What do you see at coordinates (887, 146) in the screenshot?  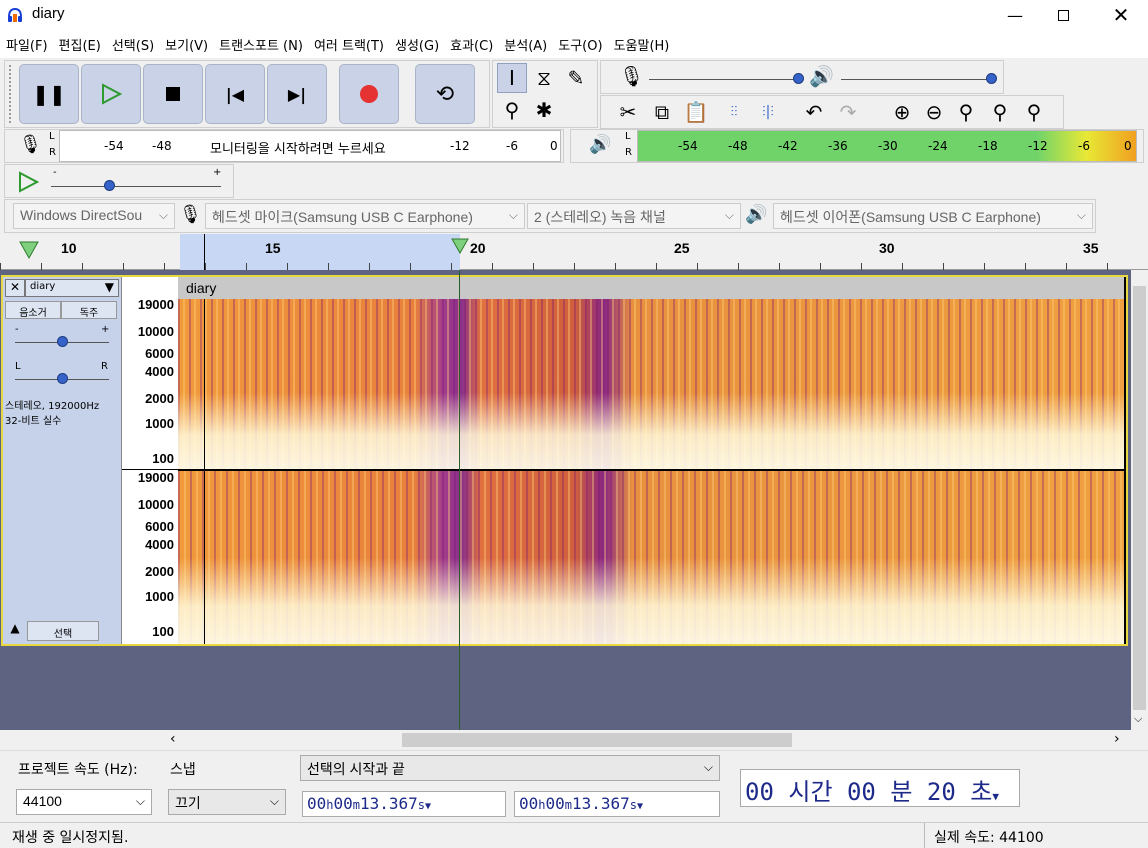 I see `playback-meter: -54 -48 -42 -36 -30 -24 -18 -12 -6 0` at bounding box center [887, 146].